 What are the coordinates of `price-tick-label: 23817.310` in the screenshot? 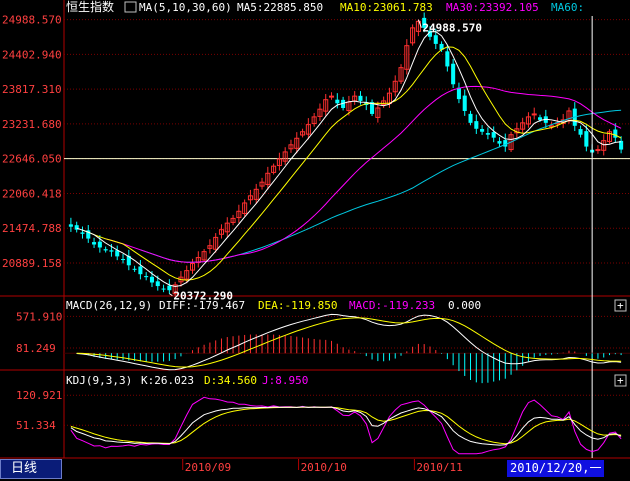 It's located at (32, 89).